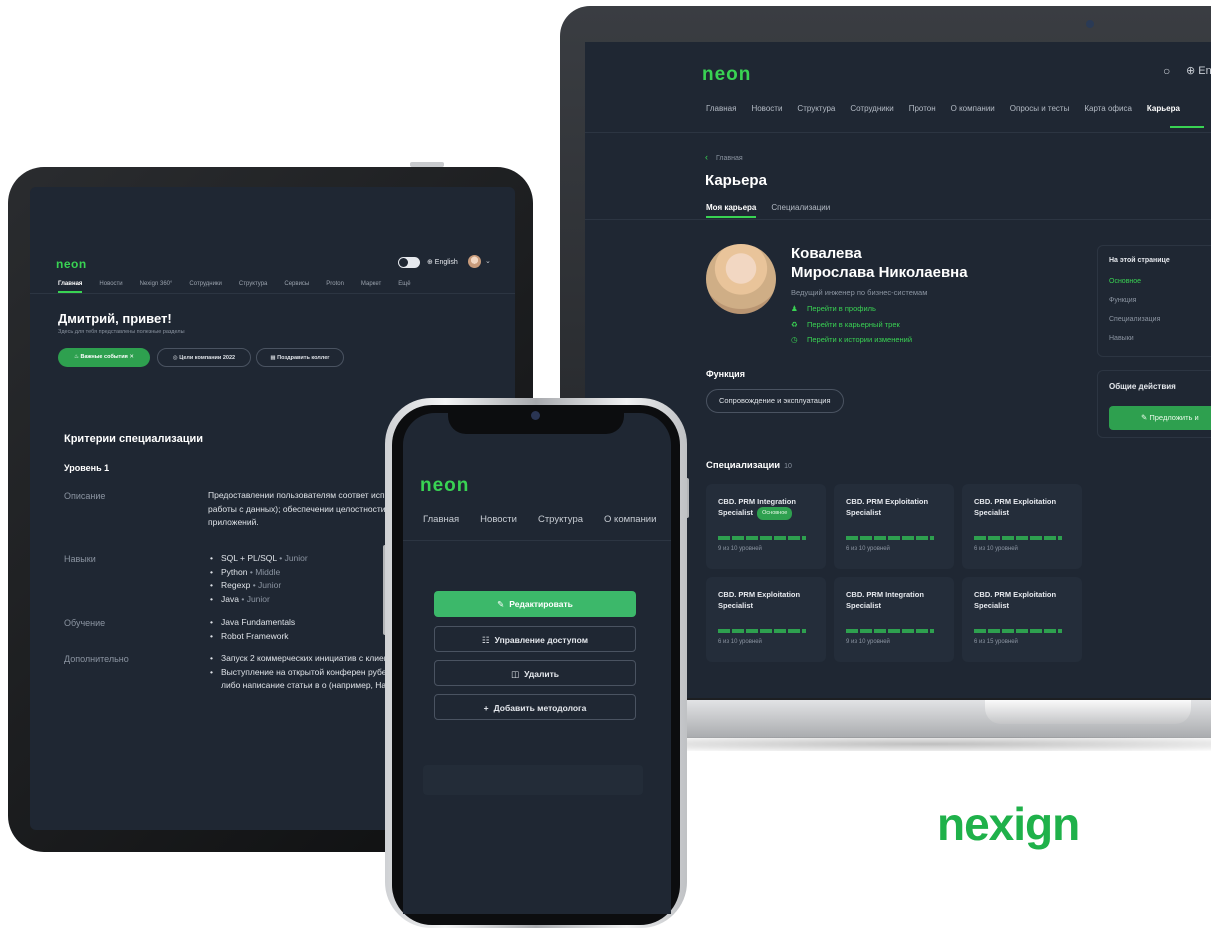 This screenshot has width=1211, height=928. I want to click on nav-item-nexign360: Nexign 360°, so click(156, 284).